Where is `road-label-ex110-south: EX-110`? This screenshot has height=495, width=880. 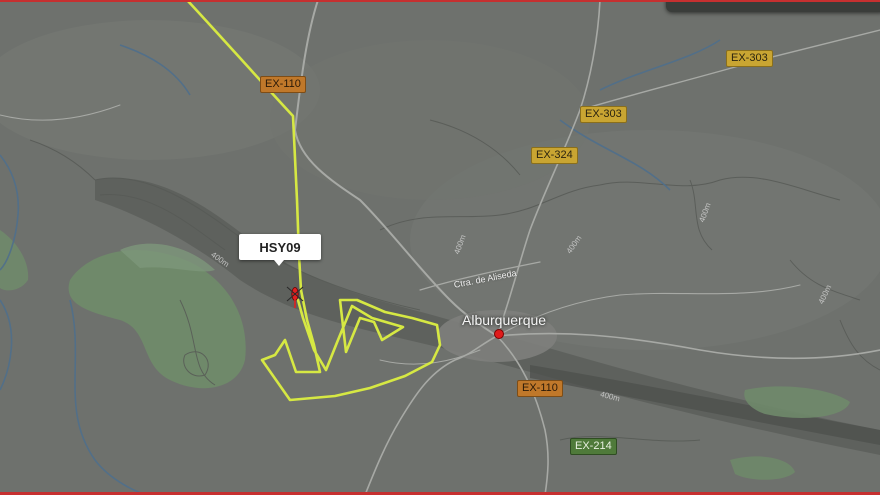
road-label-ex110-south: EX-110 is located at coordinates (540, 388).